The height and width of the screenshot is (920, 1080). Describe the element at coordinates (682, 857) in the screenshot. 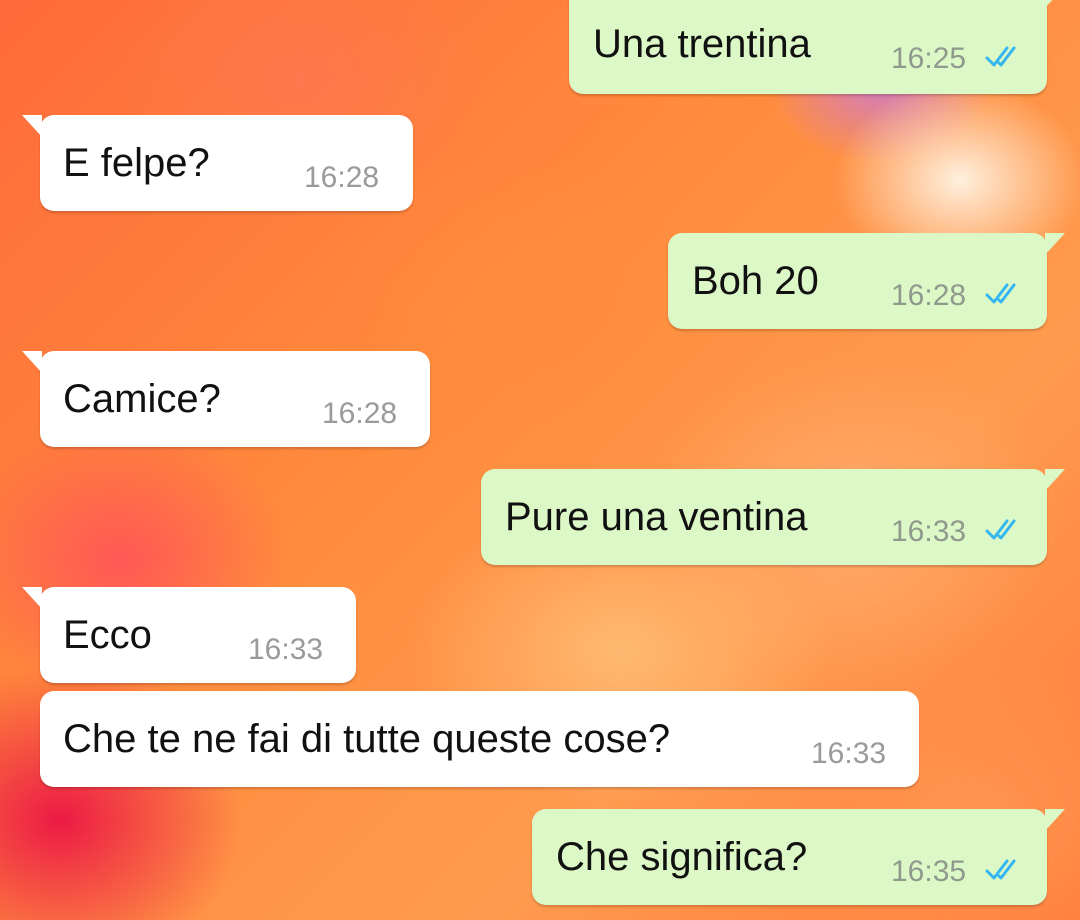

I see `message-text: Che significa?` at that location.